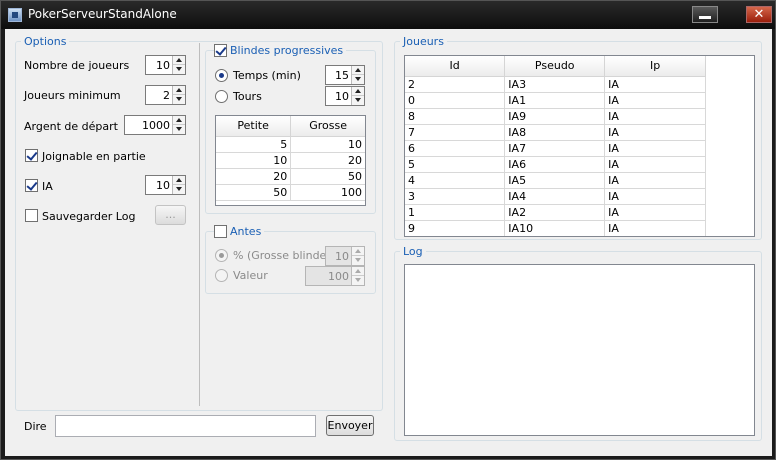 The image size is (776, 460). I want to click on title-bar: PokerServeurStandAlone ✕, so click(388, 15).